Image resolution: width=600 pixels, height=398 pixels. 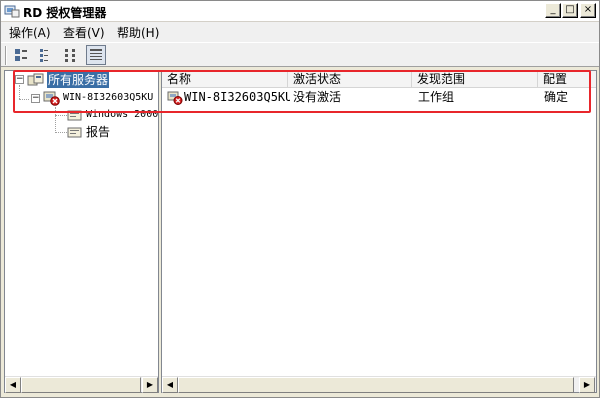 I want to click on tree-expander-root: −, so click(x=19, y=79).